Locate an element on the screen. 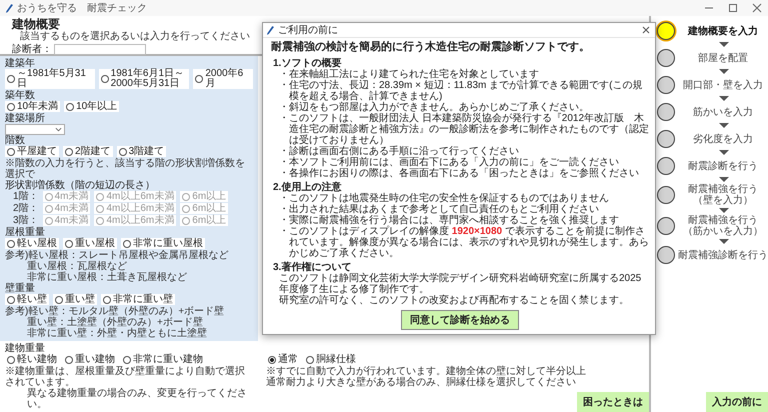  note-text: 重い屋根：瓦屋根など is located at coordinates (77, 266).